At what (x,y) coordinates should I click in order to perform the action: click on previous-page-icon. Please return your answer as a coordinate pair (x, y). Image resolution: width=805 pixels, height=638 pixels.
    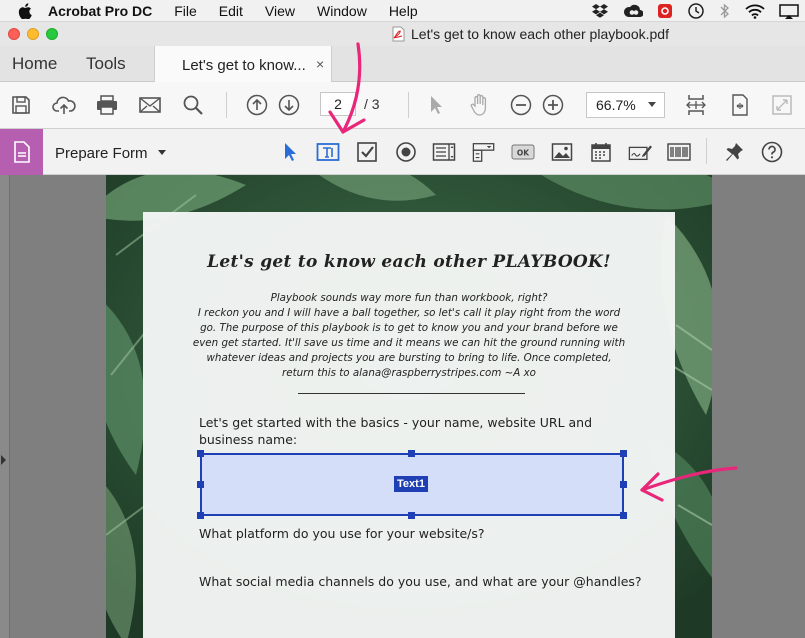
    Looking at the image, I should click on (257, 105).